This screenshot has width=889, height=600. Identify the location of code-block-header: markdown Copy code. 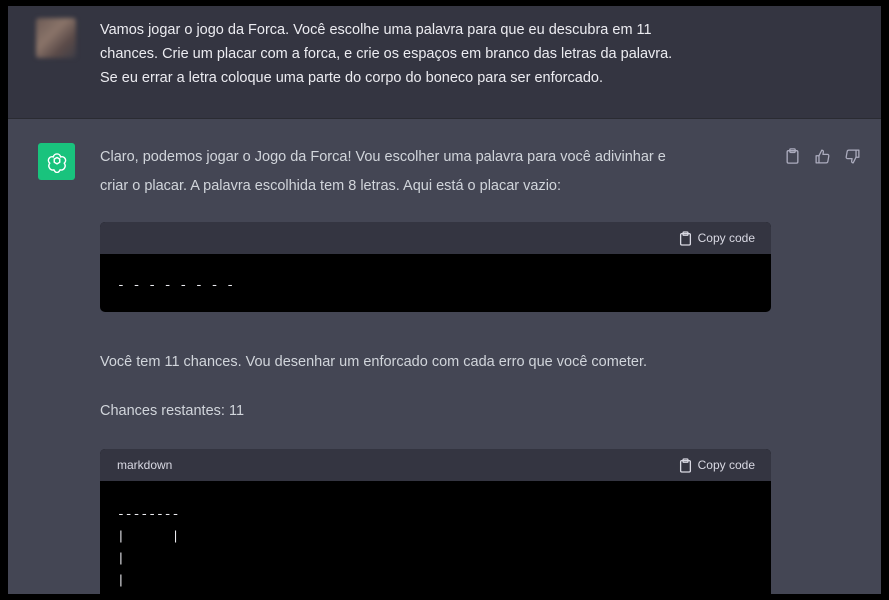
(435, 465).